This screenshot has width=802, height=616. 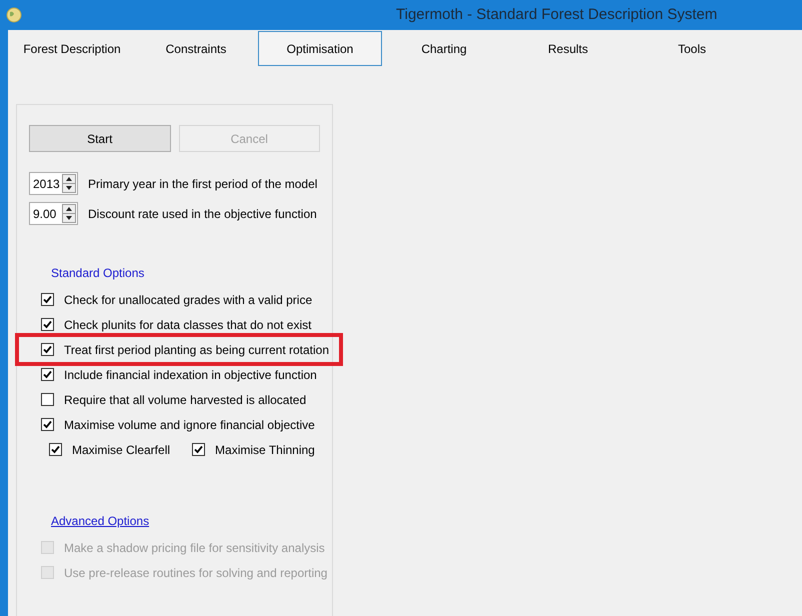 What do you see at coordinates (53, 213) in the screenshot?
I see `spin-field: 9.00` at bounding box center [53, 213].